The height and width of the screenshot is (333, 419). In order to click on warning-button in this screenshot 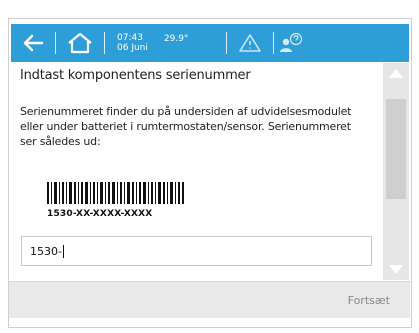, I will do `click(250, 43)`.